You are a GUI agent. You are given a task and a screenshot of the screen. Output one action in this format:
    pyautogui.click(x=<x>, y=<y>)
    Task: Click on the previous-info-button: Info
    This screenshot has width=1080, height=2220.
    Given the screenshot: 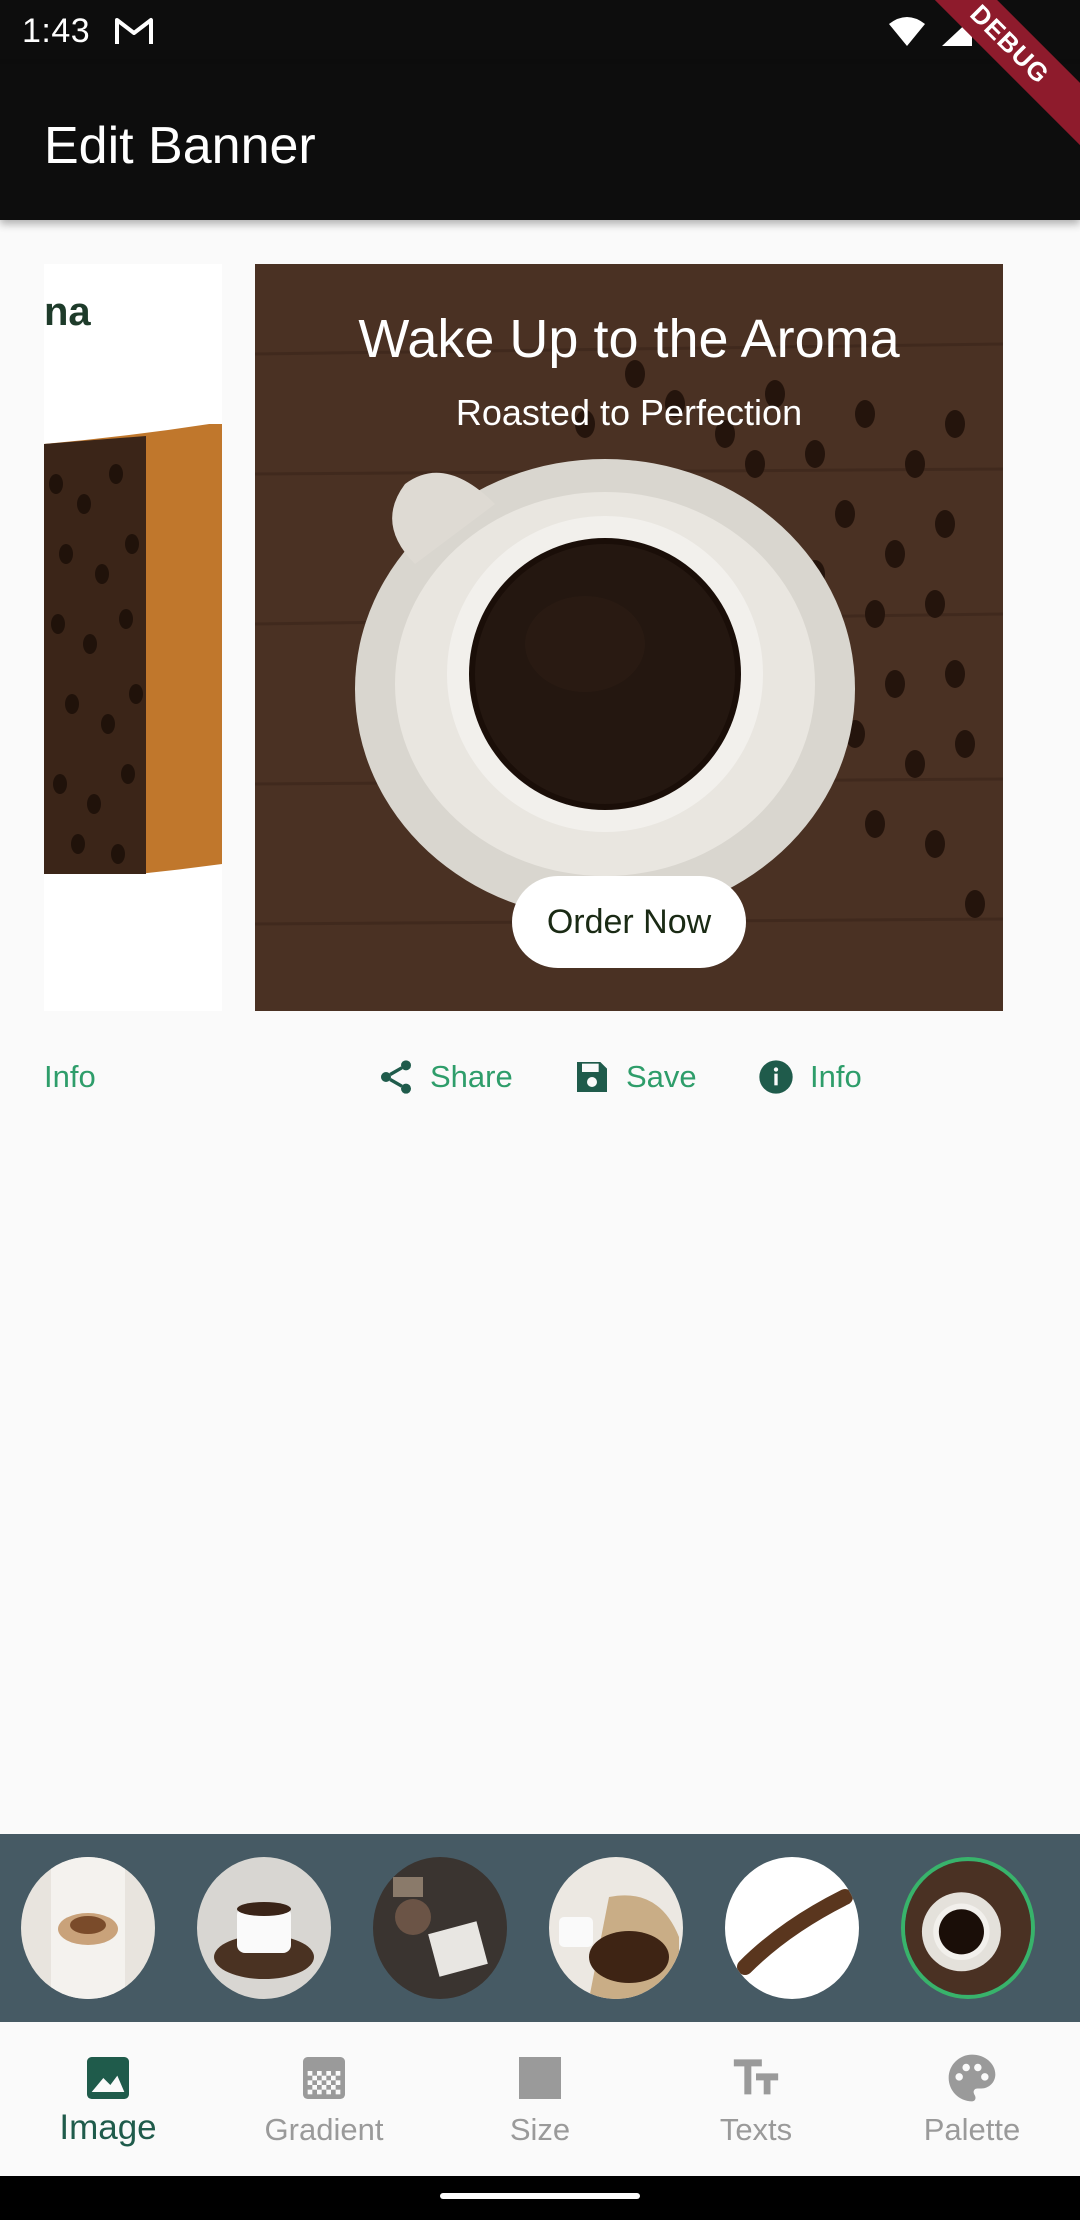 What is the action you would take?
    pyautogui.click(x=70, y=1077)
    